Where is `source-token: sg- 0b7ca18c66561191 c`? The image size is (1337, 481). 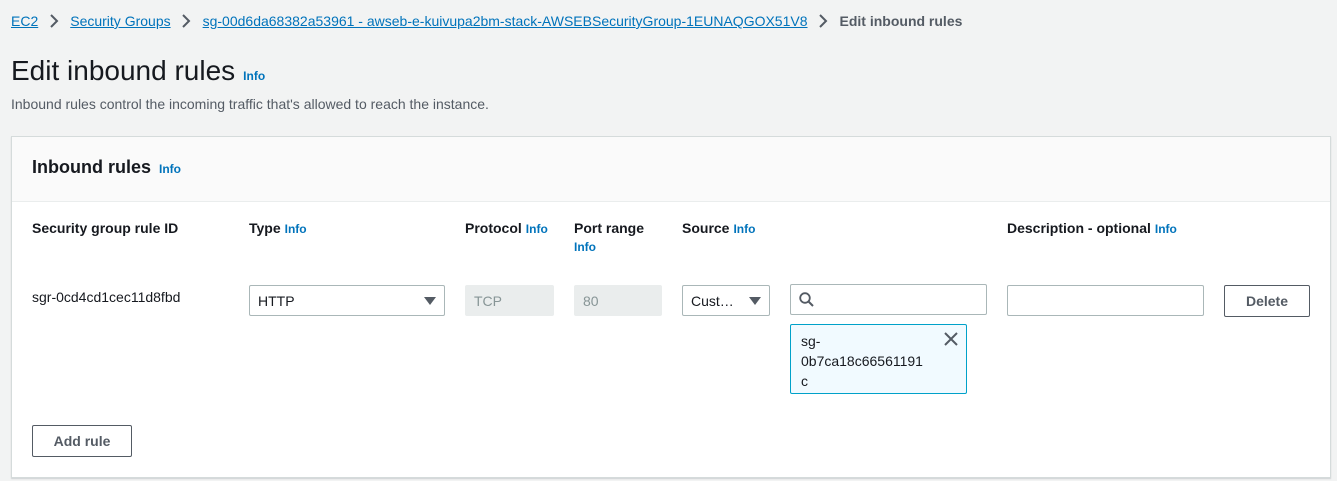 source-token: sg- 0b7ca18c66561191 c is located at coordinates (878, 359).